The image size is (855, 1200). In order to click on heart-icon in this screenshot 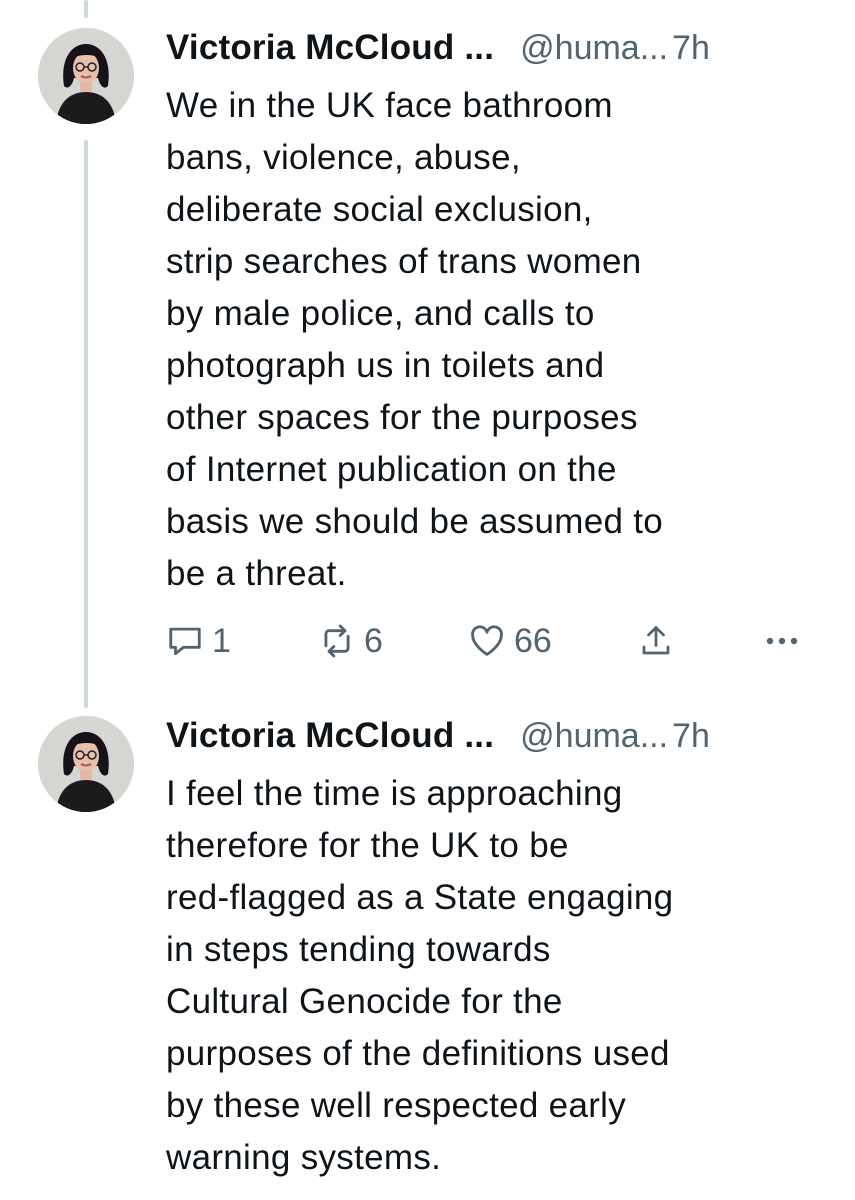, I will do `click(487, 641)`.